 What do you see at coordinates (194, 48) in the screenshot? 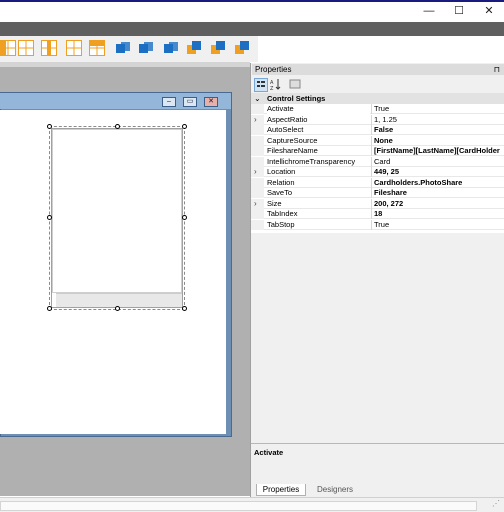
I see `bring-front-icon` at bounding box center [194, 48].